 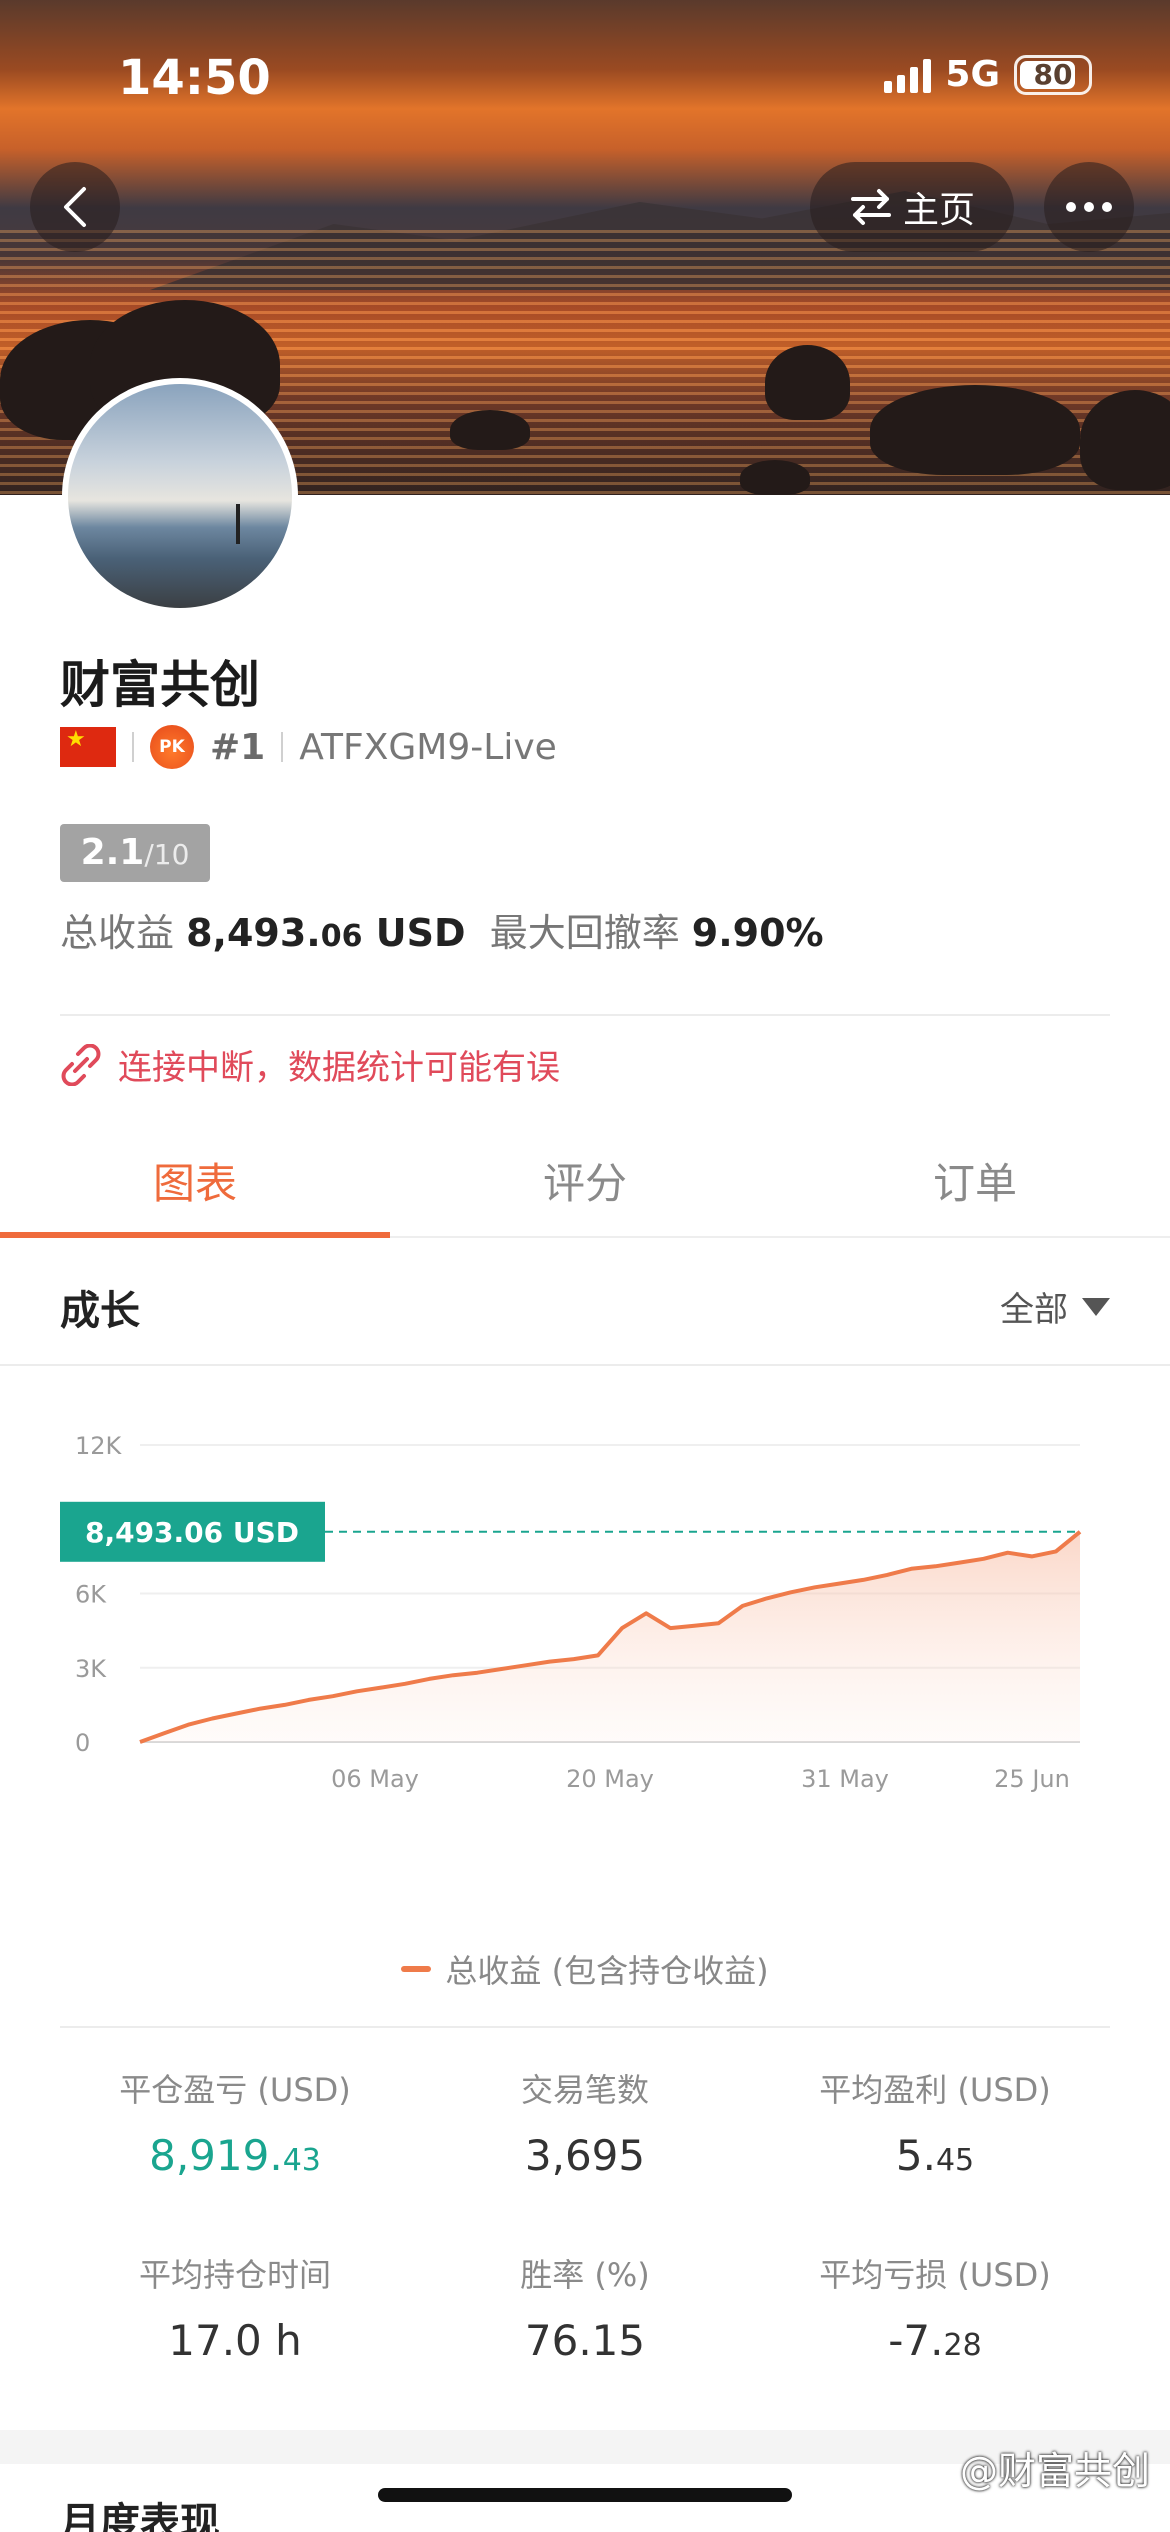 I want to click on score-max: /10, so click(x=167, y=854).